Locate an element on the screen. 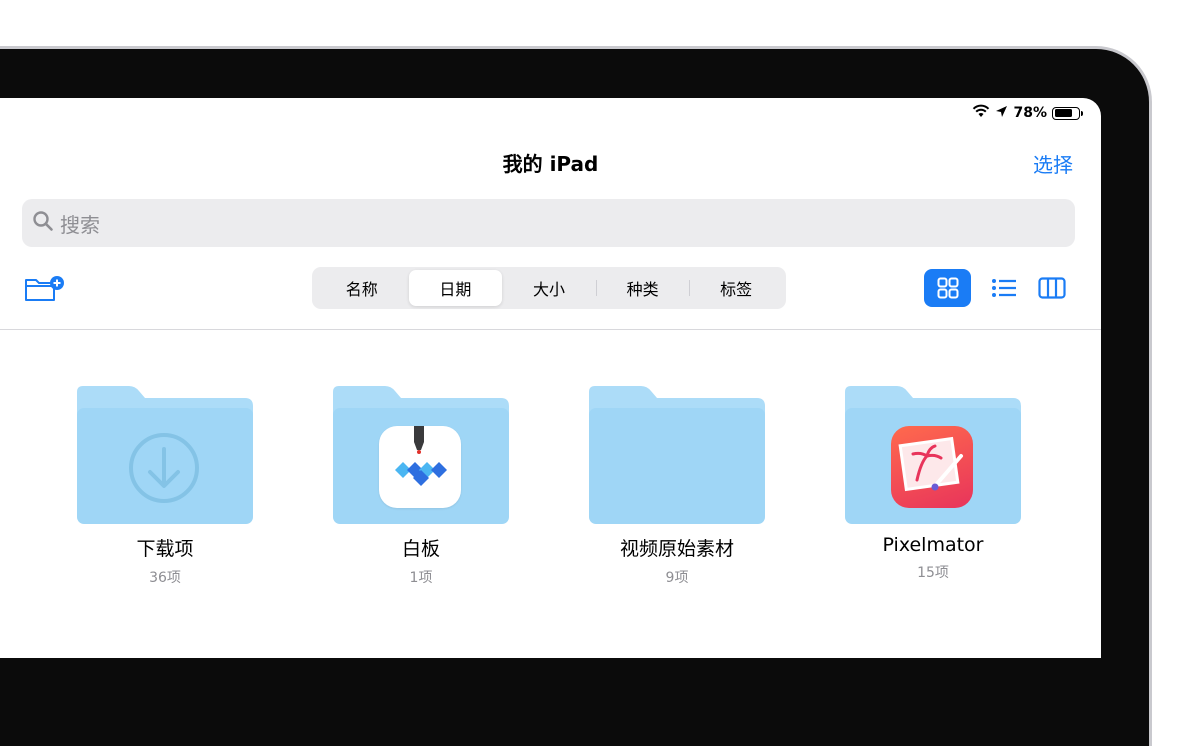 The height and width of the screenshot is (746, 1200). sort-option-date: 日期 is located at coordinates (455, 288).